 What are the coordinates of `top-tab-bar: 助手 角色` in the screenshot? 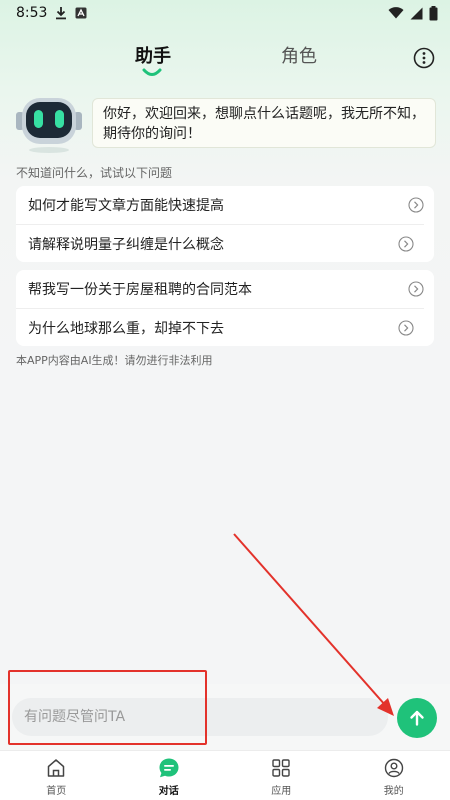 It's located at (225, 60).